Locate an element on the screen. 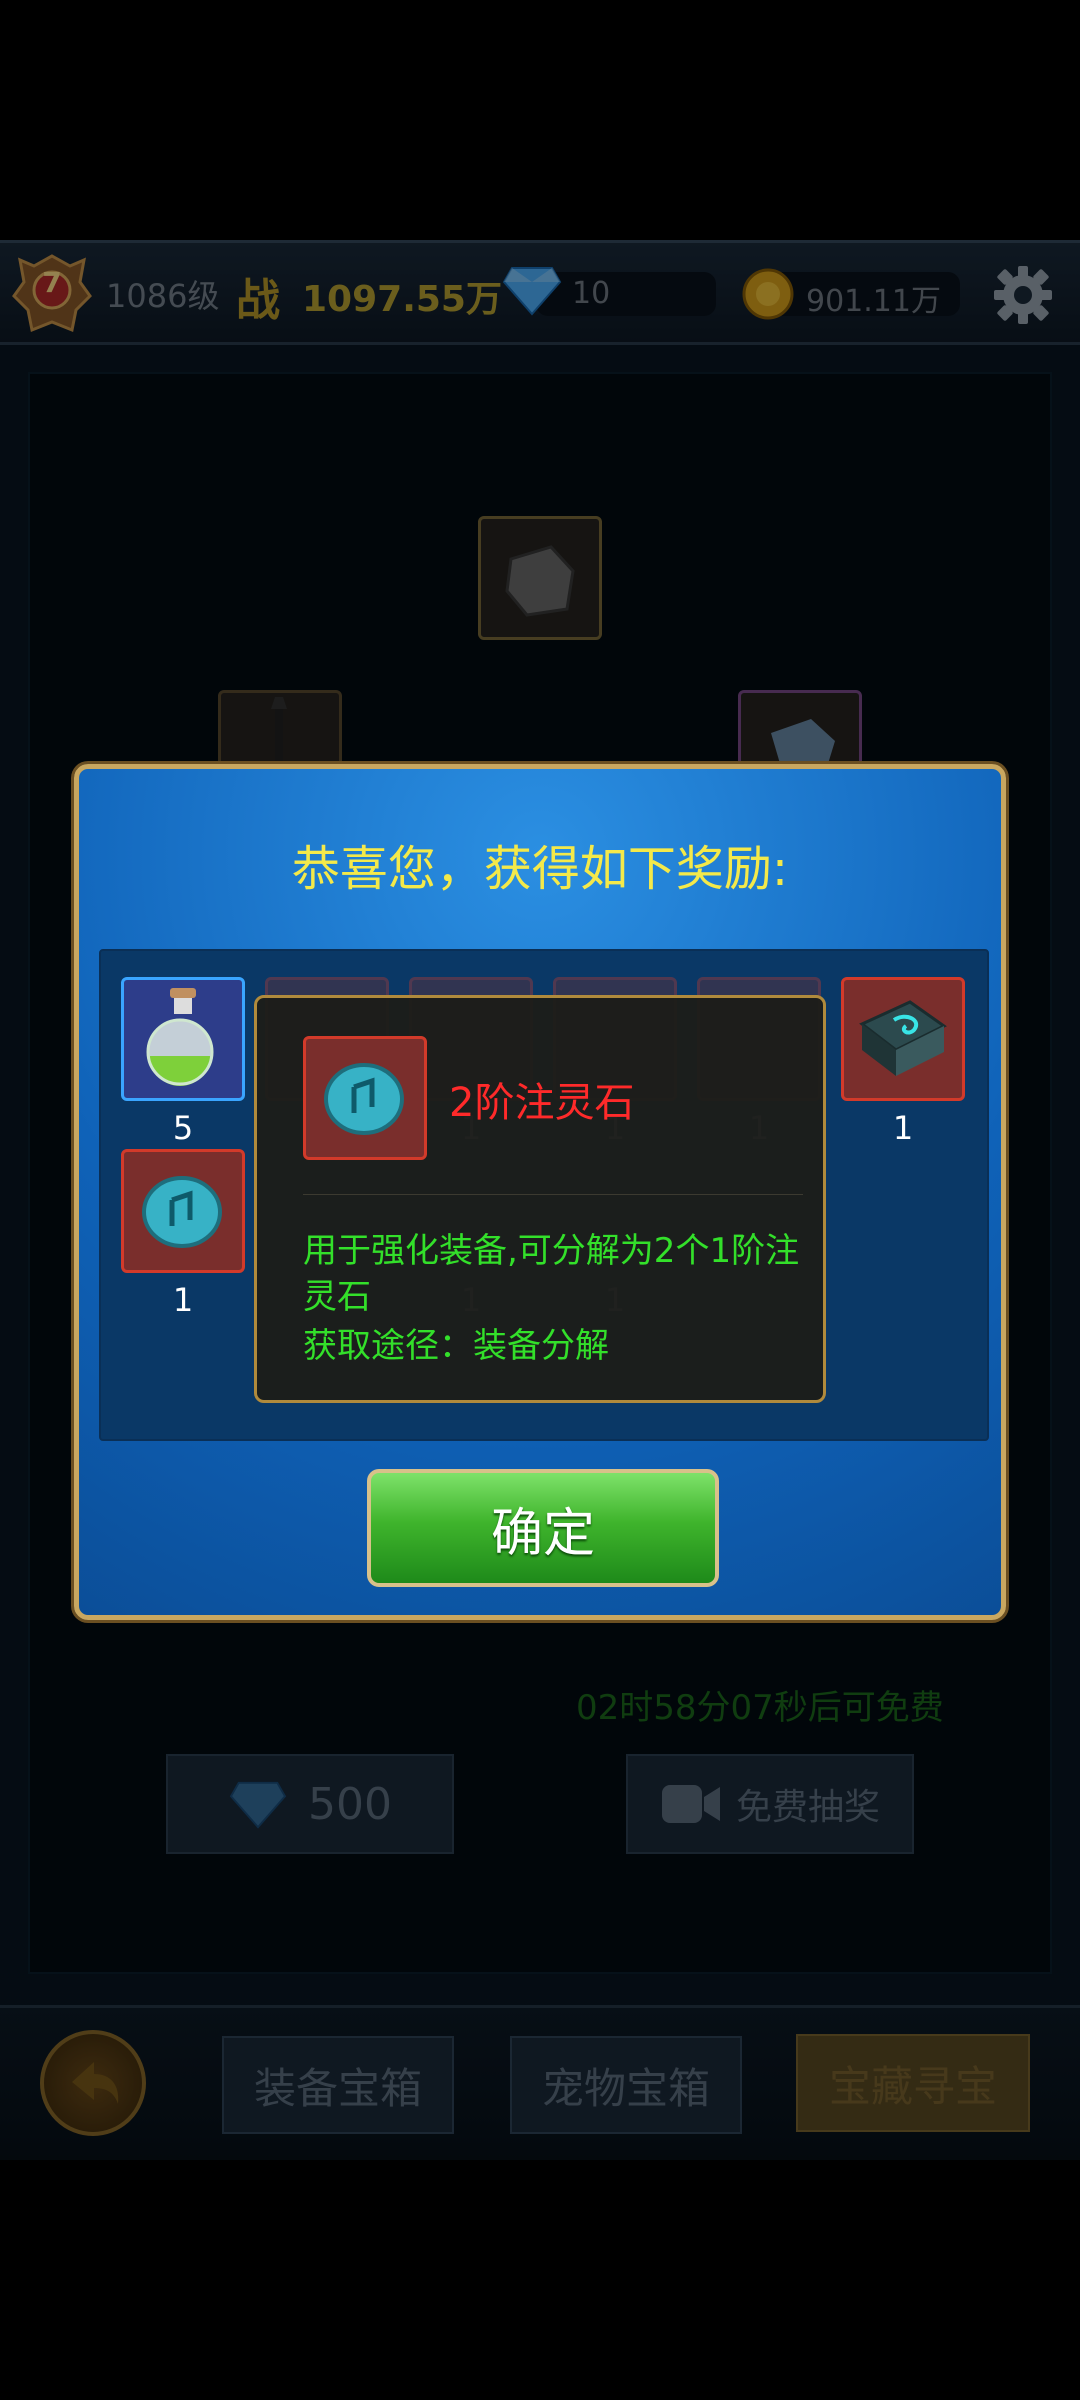 The width and height of the screenshot is (1080, 2400). confirm-button: 确定 is located at coordinates (543, 1528).